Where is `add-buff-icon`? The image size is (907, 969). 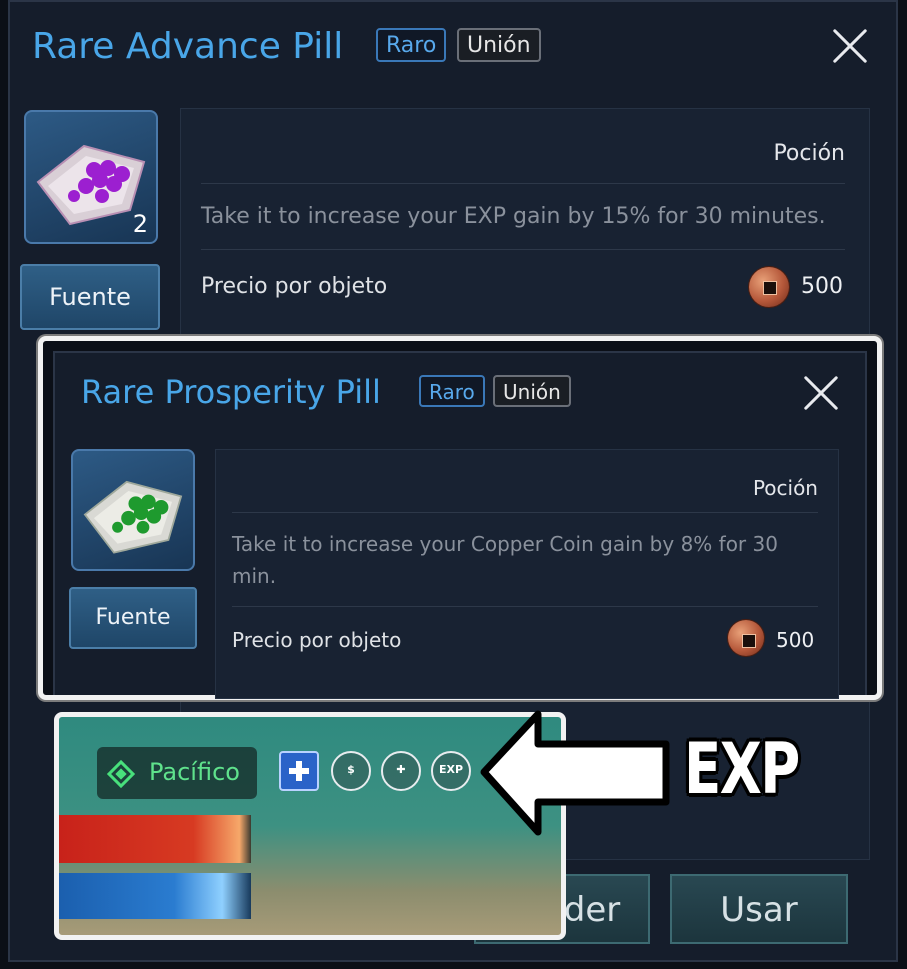 add-buff-icon is located at coordinates (299, 771).